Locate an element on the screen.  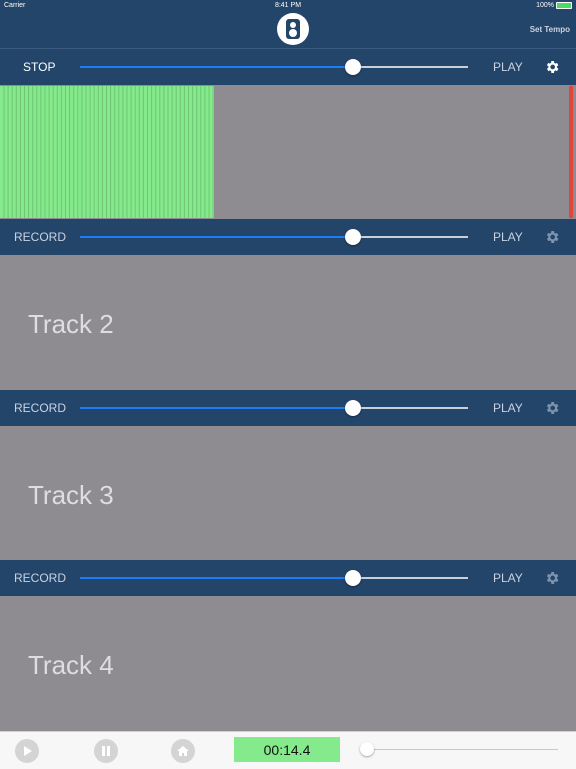
battery-icon is located at coordinates (564, 5).